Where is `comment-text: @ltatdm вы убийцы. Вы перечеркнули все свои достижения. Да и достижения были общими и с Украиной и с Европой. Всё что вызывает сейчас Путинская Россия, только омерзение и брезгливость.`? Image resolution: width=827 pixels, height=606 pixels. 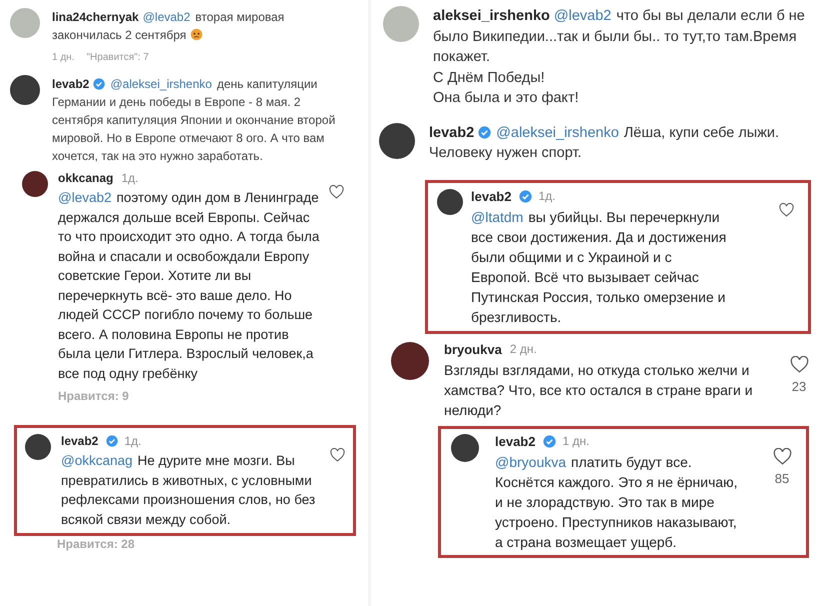
comment-text: @ltatdm вы убийцы. Вы перечеркнули все свои достижения. Да и достижения были общими и с Украиной и с Европой. Всё что вызывает сейчас Путинская Россия, только омерзение и брезгливость. is located at coordinates (599, 267).